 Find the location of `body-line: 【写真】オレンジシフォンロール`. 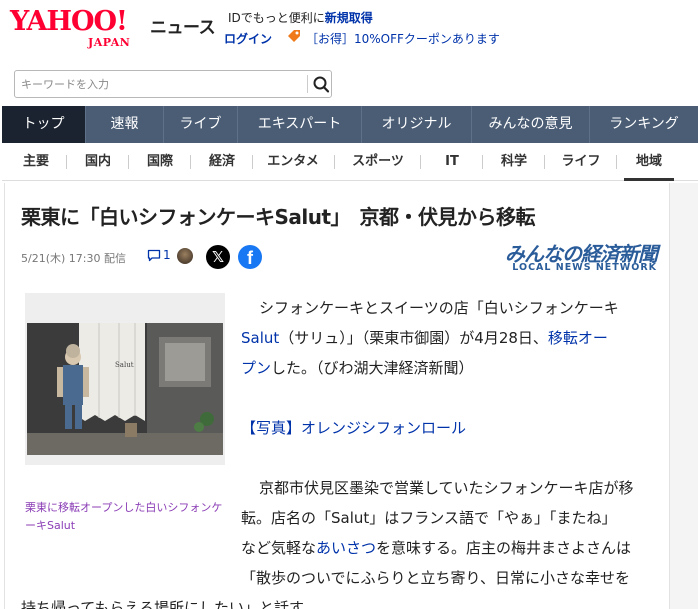

body-line: 【写真】オレンジシフォンロール is located at coordinates (353, 428).